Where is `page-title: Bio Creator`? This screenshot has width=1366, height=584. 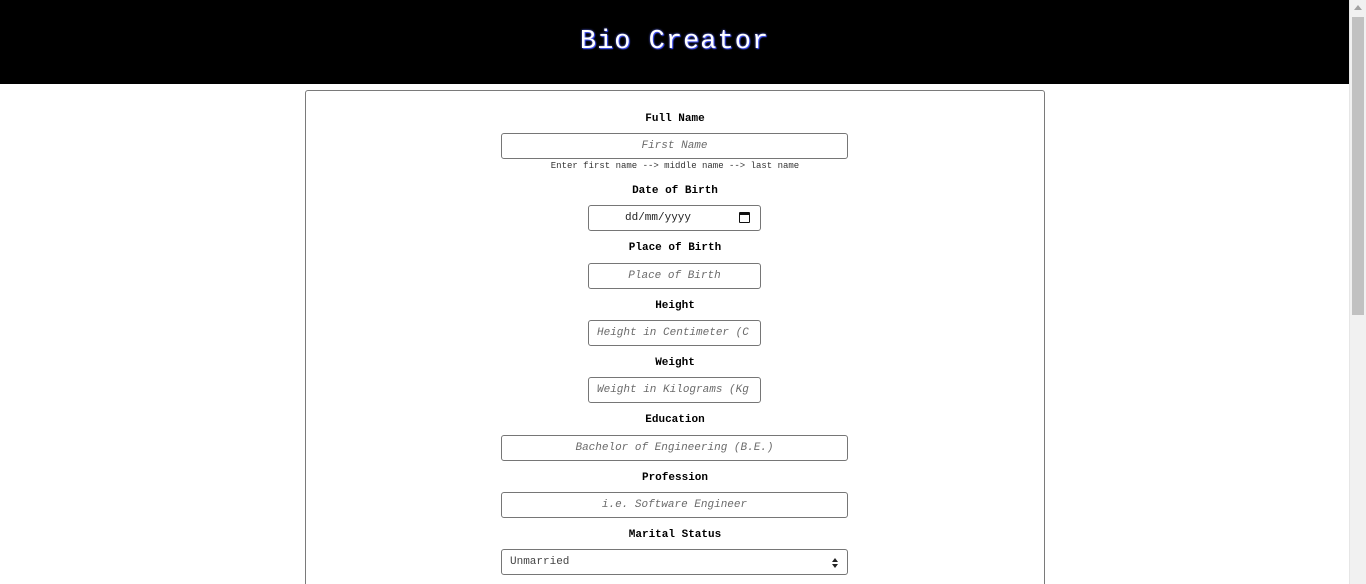
page-title: Bio Creator is located at coordinates (674, 42).